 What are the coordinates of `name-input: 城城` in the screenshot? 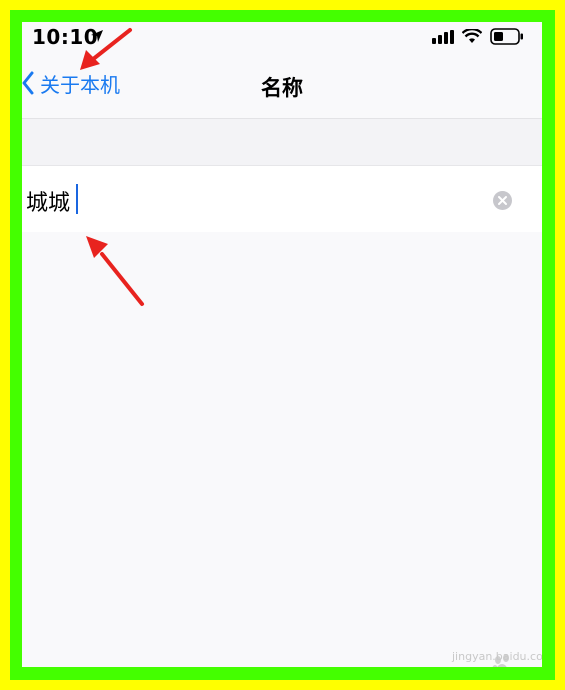 It's located at (48, 201).